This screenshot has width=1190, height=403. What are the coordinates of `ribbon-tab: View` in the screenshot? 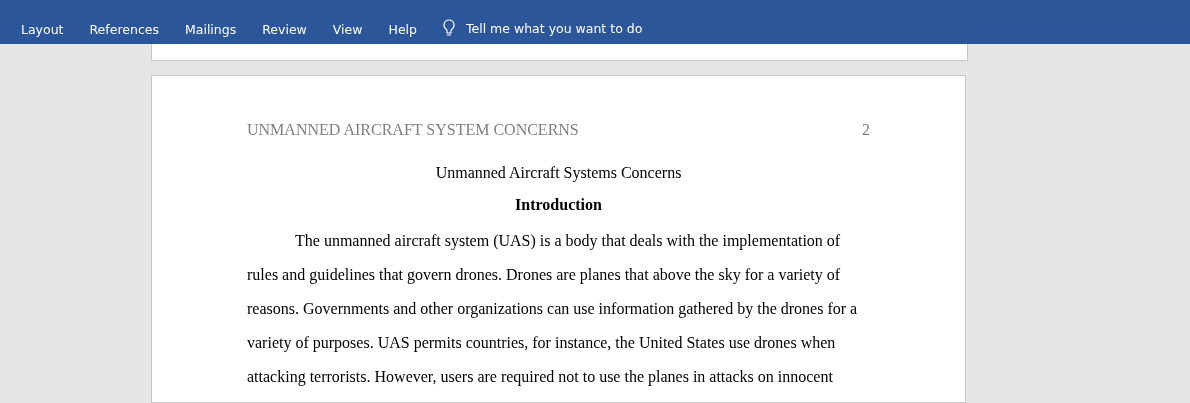 It's located at (347, 29).